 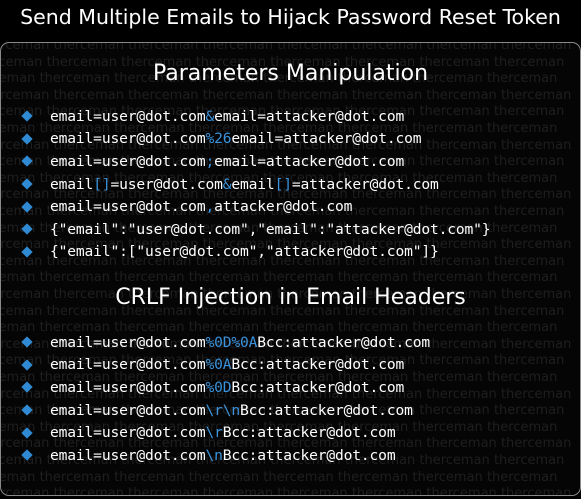 I want to click on payload-item: email=user@dot.com,attacker@dot.com, so click(x=255, y=206).